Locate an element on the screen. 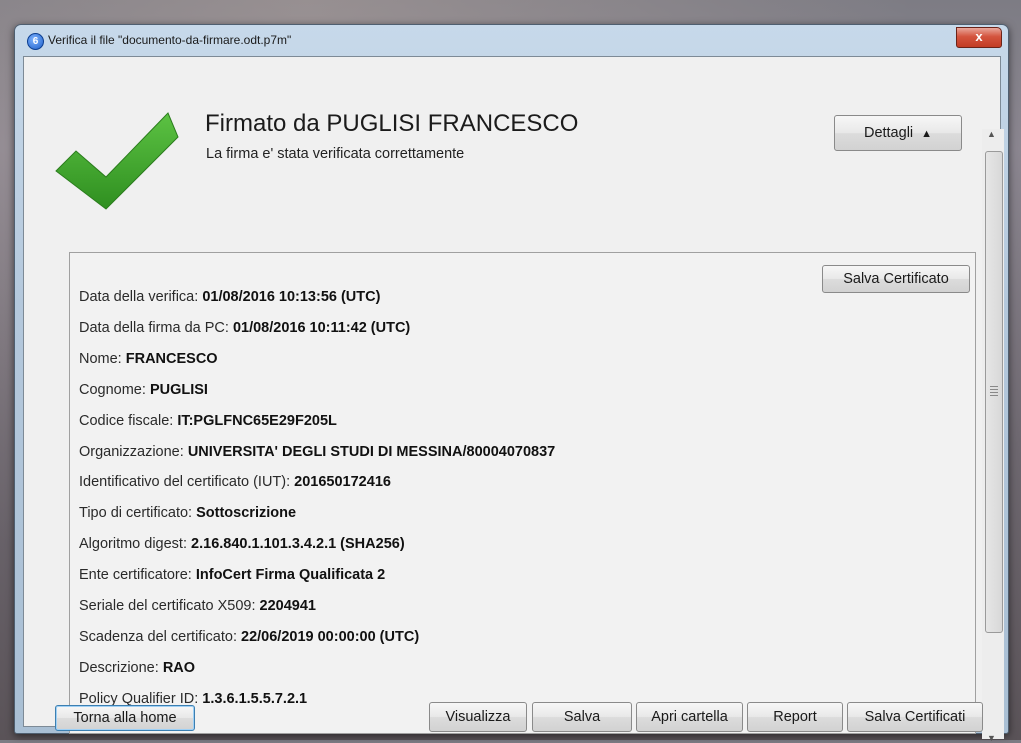 This screenshot has height=743, width=1021. save-button: Salva is located at coordinates (582, 717).